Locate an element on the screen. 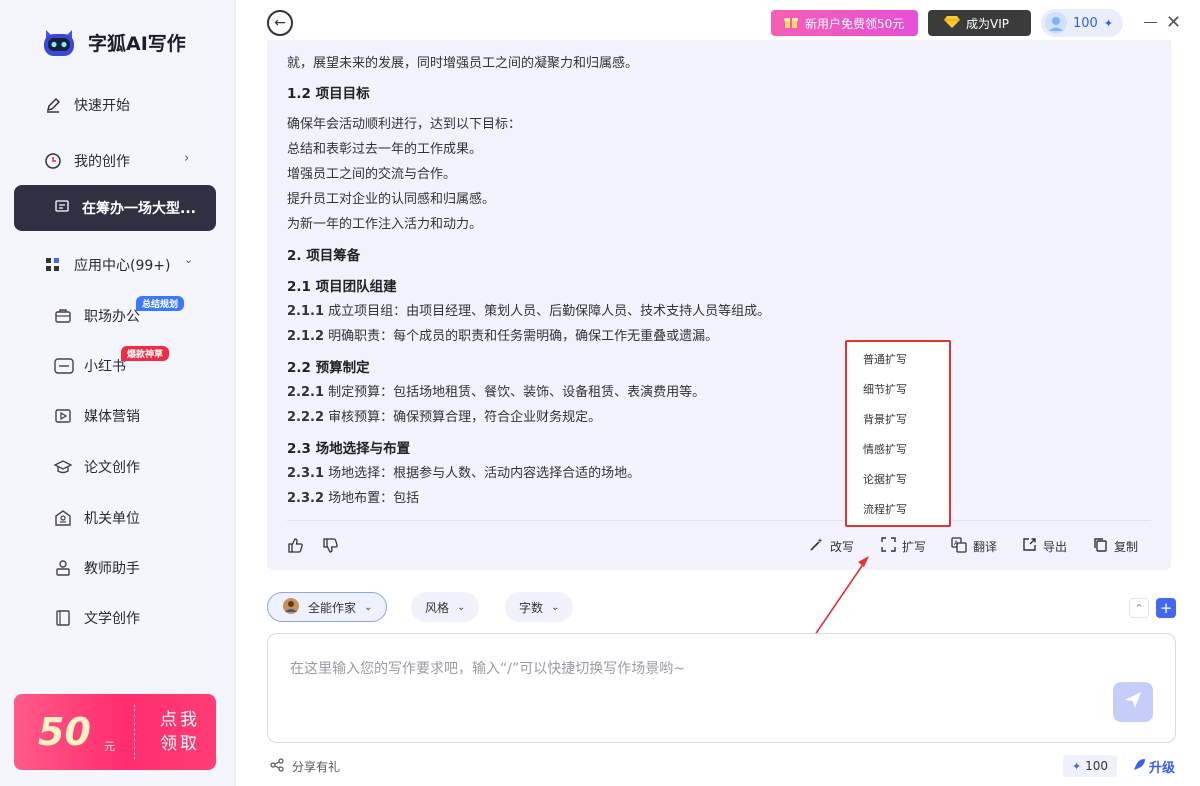 This screenshot has width=1200, height=786. app-logo: 字狐AI写作 is located at coordinates (113, 42).